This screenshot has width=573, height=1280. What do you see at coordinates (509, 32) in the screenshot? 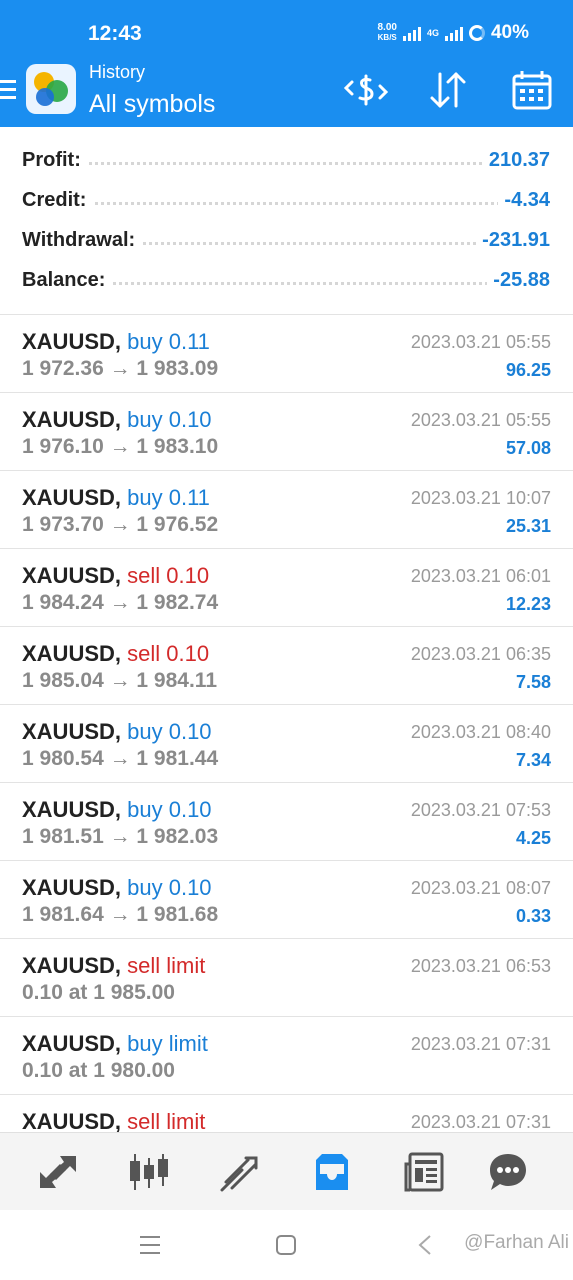
I see `battery-level: 40%` at bounding box center [509, 32].